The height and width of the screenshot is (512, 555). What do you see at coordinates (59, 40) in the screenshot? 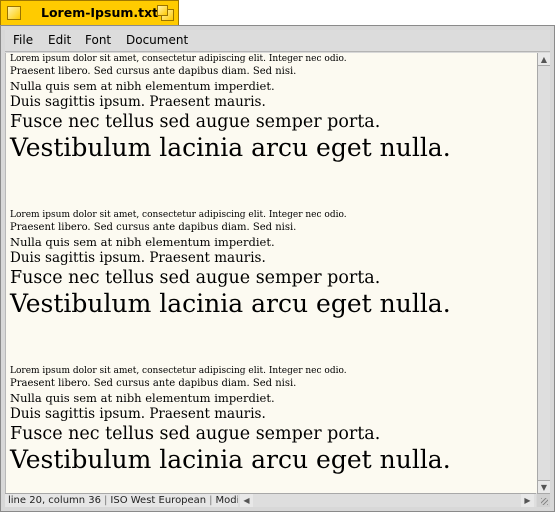
I see `menu-edit: Edit` at bounding box center [59, 40].